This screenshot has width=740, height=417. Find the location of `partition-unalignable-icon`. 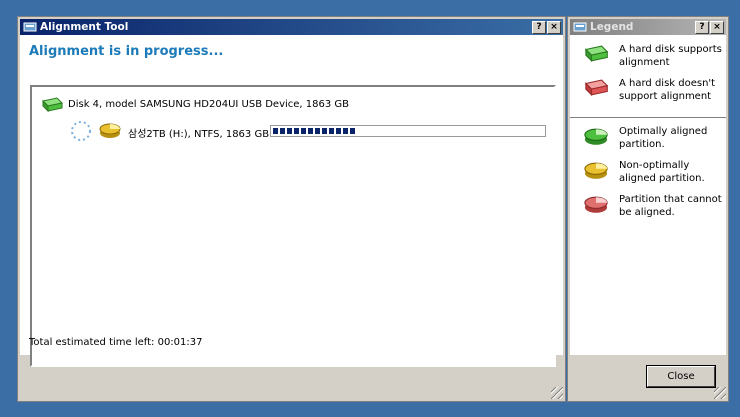

partition-unalignable-icon is located at coordinates (596, 204).